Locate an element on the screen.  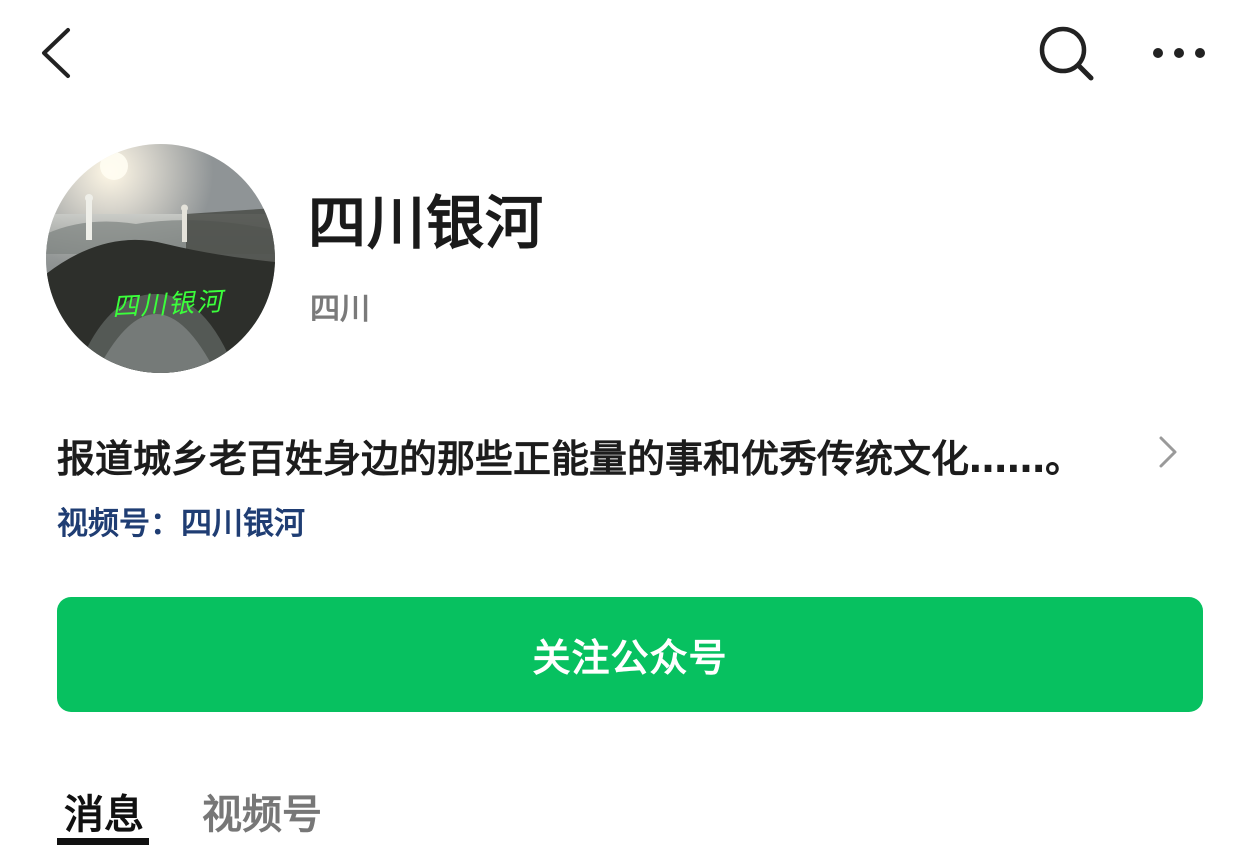
account-region: 四川 is located at coordinates (340, 309).